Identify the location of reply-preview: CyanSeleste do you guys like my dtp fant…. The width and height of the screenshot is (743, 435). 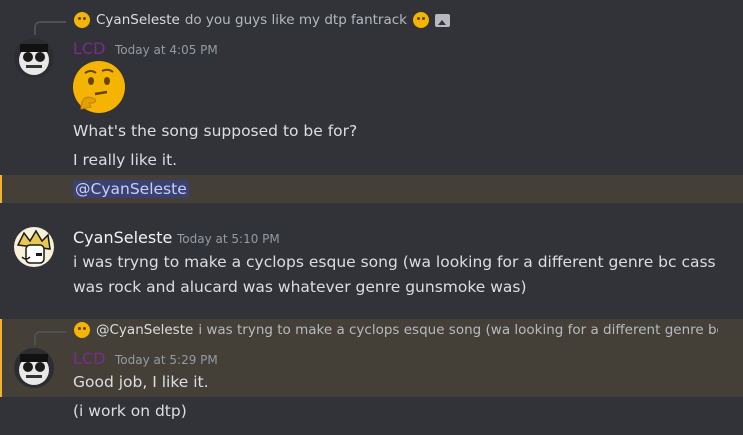
(262, 20).